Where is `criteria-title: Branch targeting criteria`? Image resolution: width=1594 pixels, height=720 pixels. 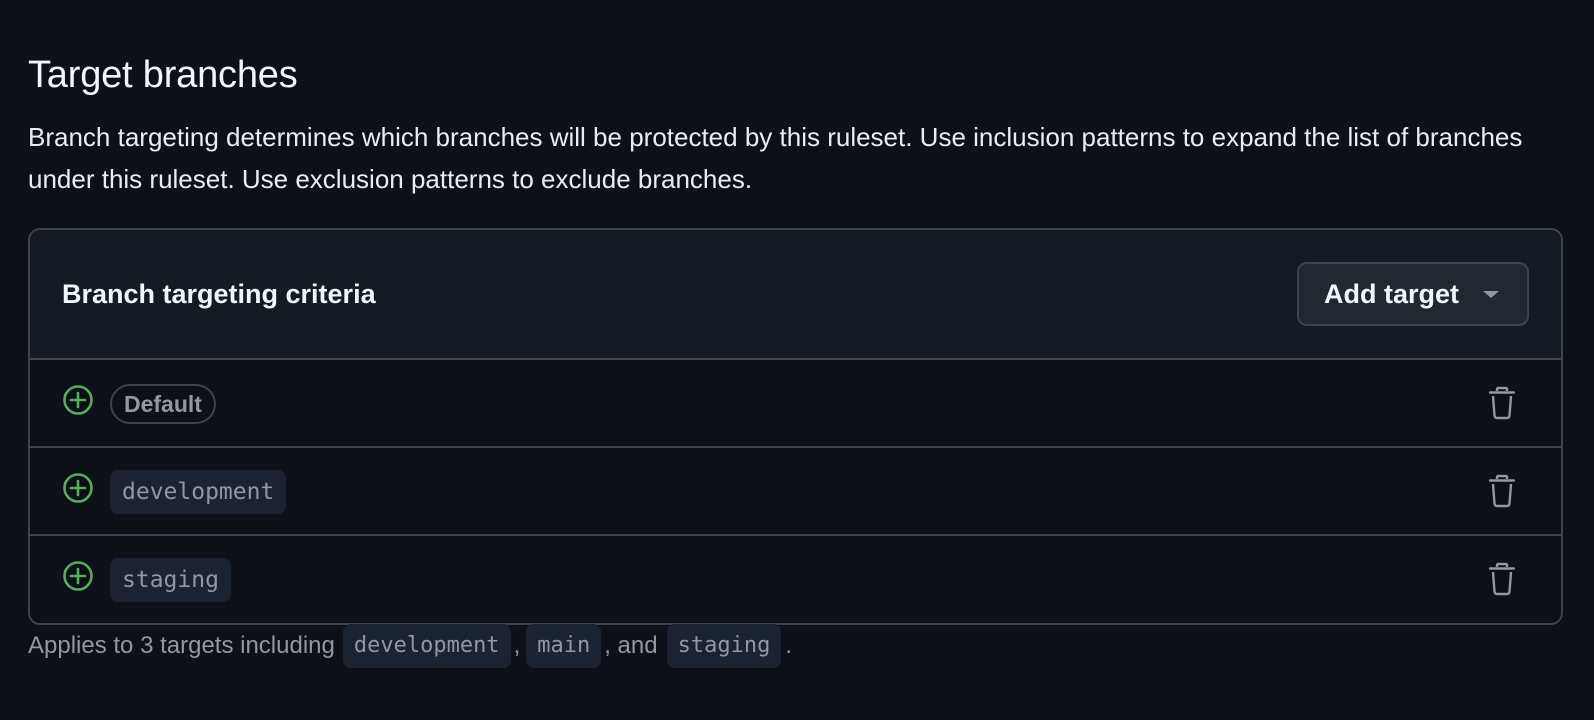
criteria-title: Branch targeting criteria is located at coordinates (219, 293).